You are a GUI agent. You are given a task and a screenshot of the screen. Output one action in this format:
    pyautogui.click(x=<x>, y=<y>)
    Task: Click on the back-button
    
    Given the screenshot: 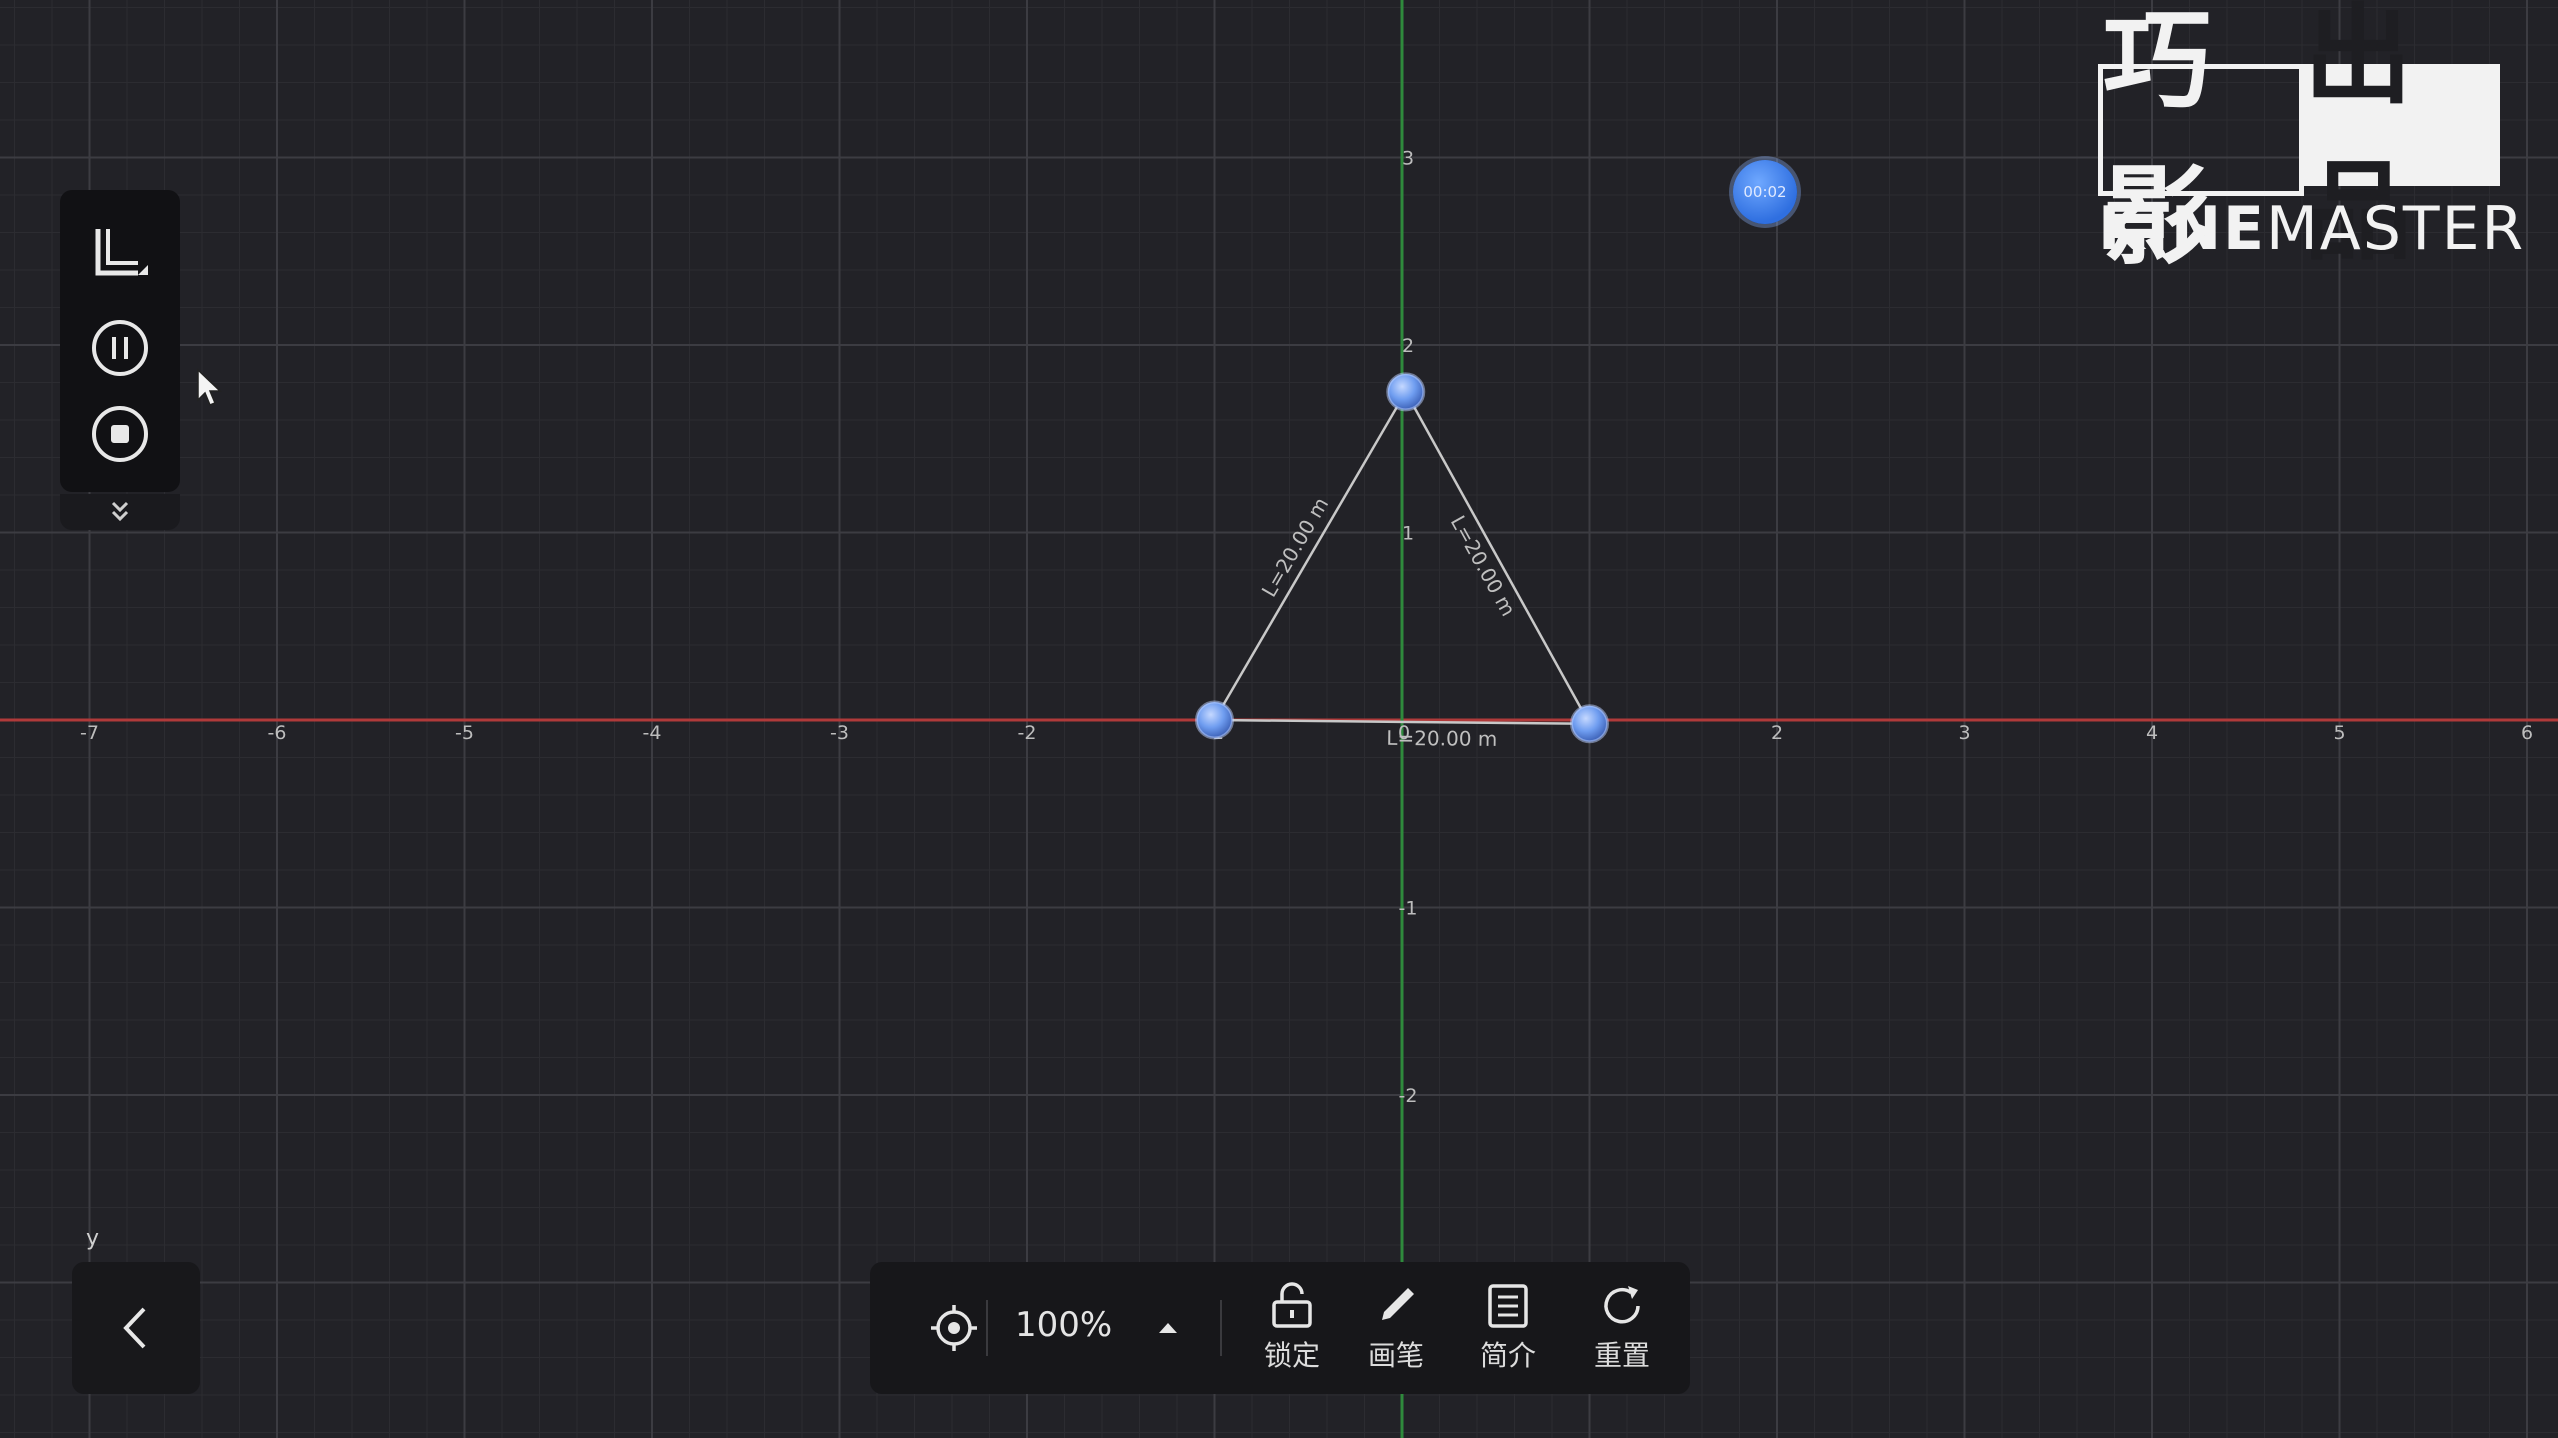 What is the action you would take?
    pyautogui.click(x=136, y=1328)
    